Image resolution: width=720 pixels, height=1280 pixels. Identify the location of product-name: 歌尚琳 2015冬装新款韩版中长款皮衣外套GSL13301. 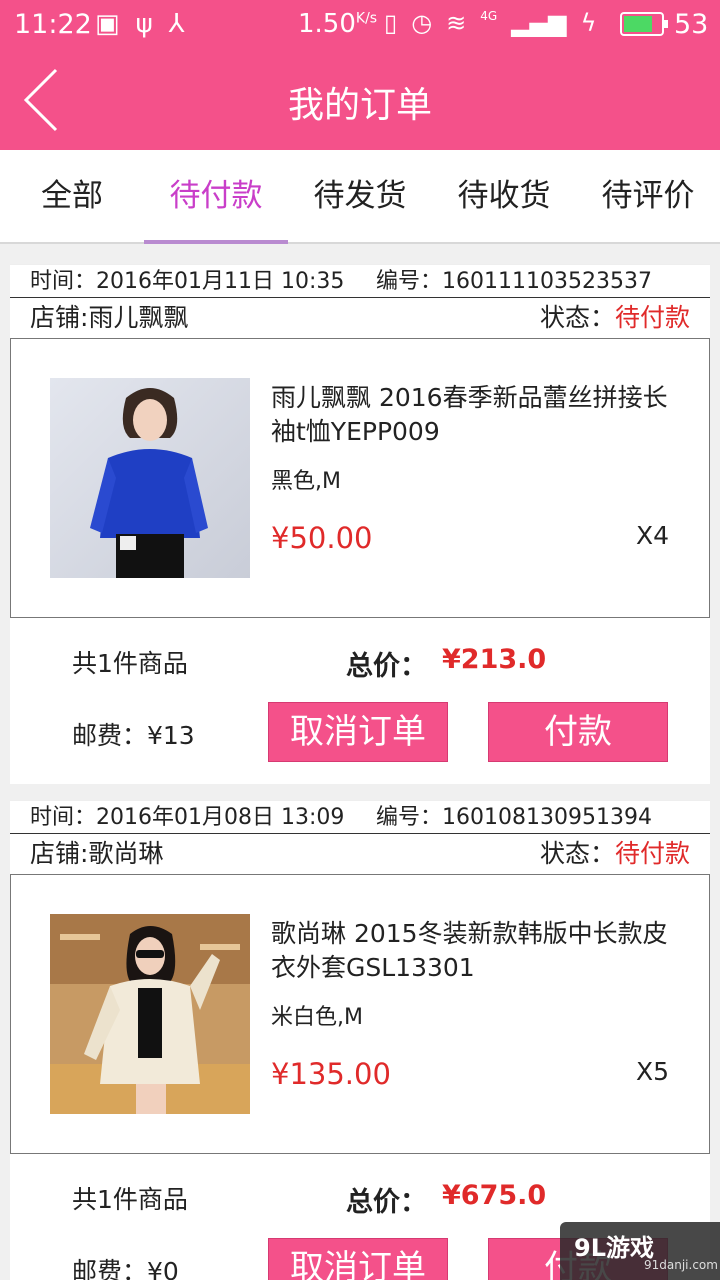
(469, 950).